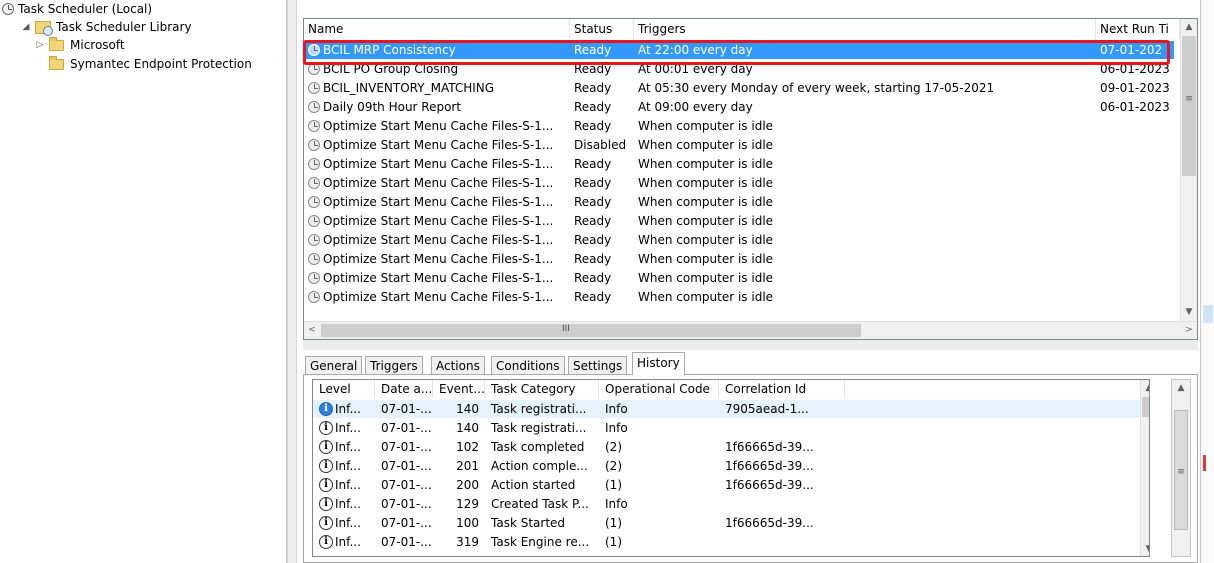 This screenshot has height=563, width=1214. What do you see at coordinates (865, 164) in the screenshot?
I see `task-cell-trigger: When computer is idle` at bounding box center [865, 164].